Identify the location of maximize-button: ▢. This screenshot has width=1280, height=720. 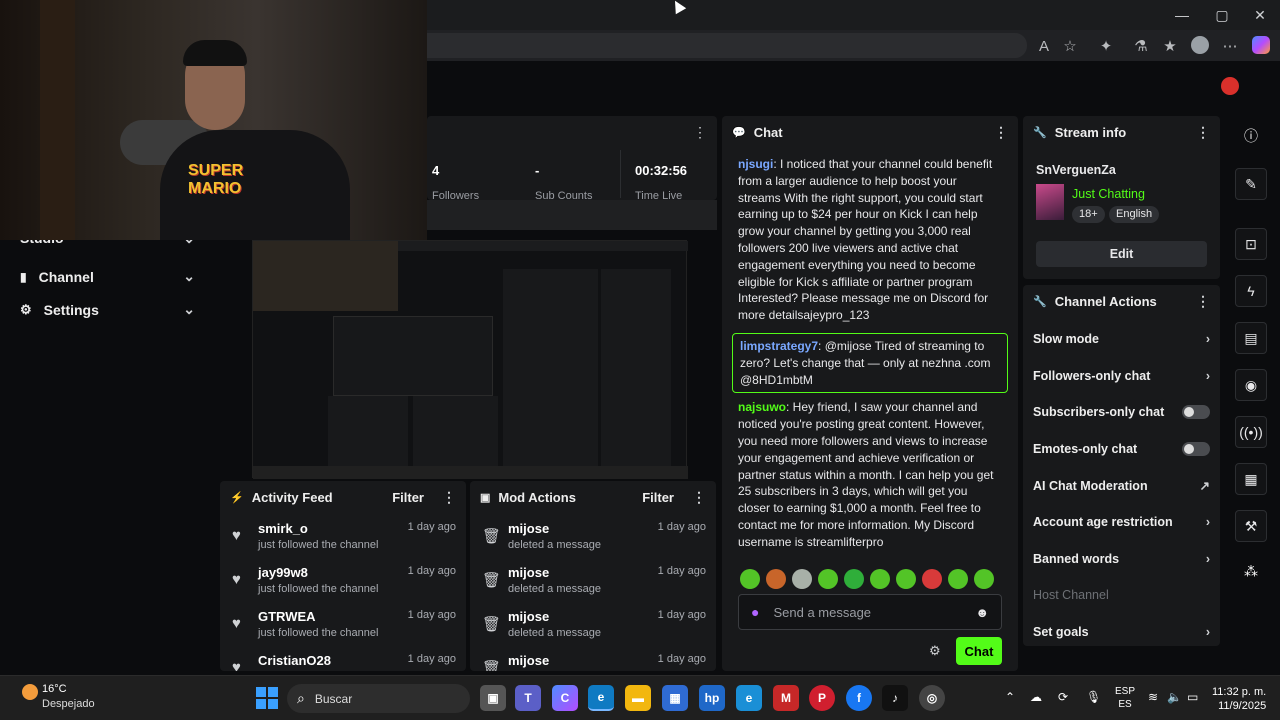
(1222, 15).